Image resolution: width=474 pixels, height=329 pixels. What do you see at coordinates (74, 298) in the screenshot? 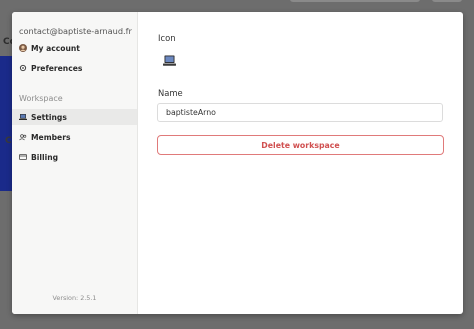
I see `version-text: Version: 2.5.1` at bounding box center [74, 298].